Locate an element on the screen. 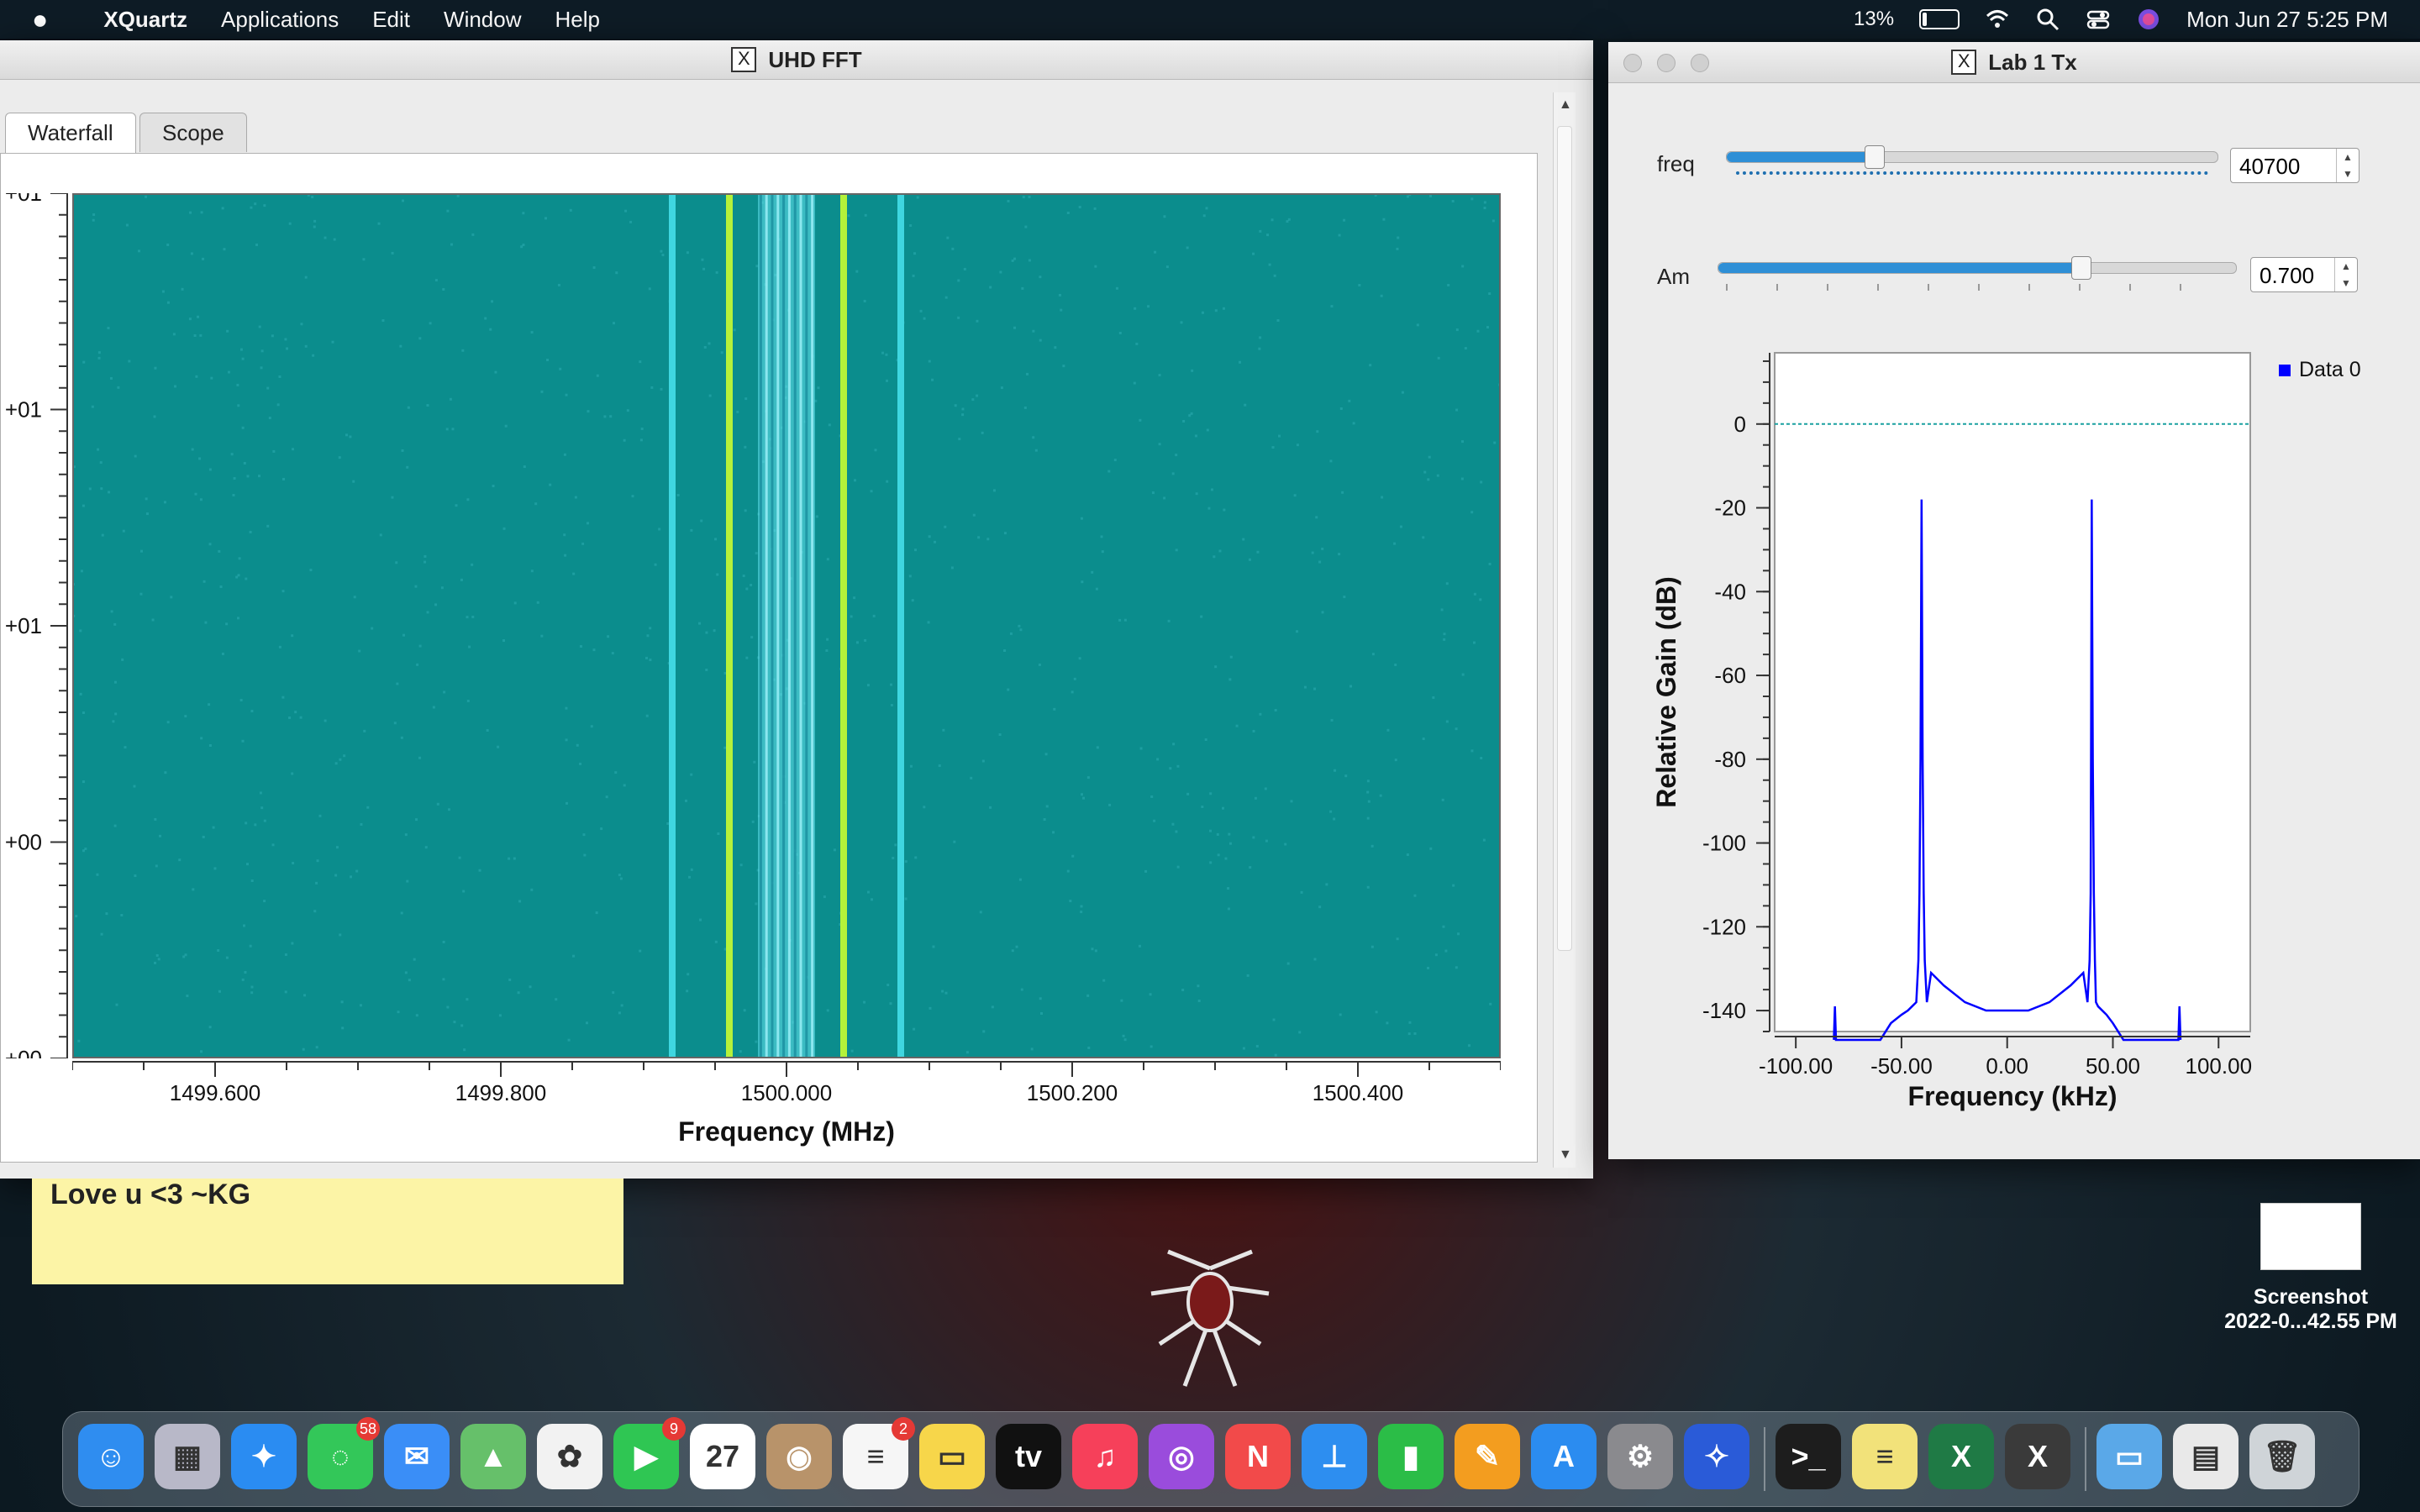  dock-launchpad-icon: ▦ is located at coordinates (187, 1456).